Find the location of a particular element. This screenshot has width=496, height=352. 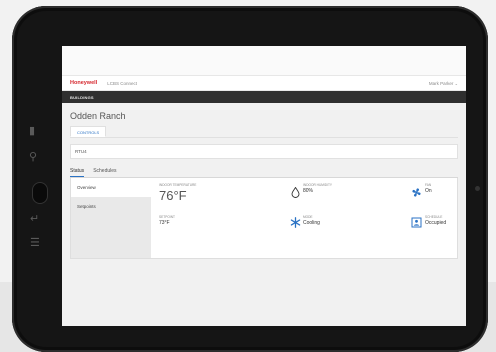

metric-setpoint: SETPOINT 73°F is located at coordinates (167, 220).